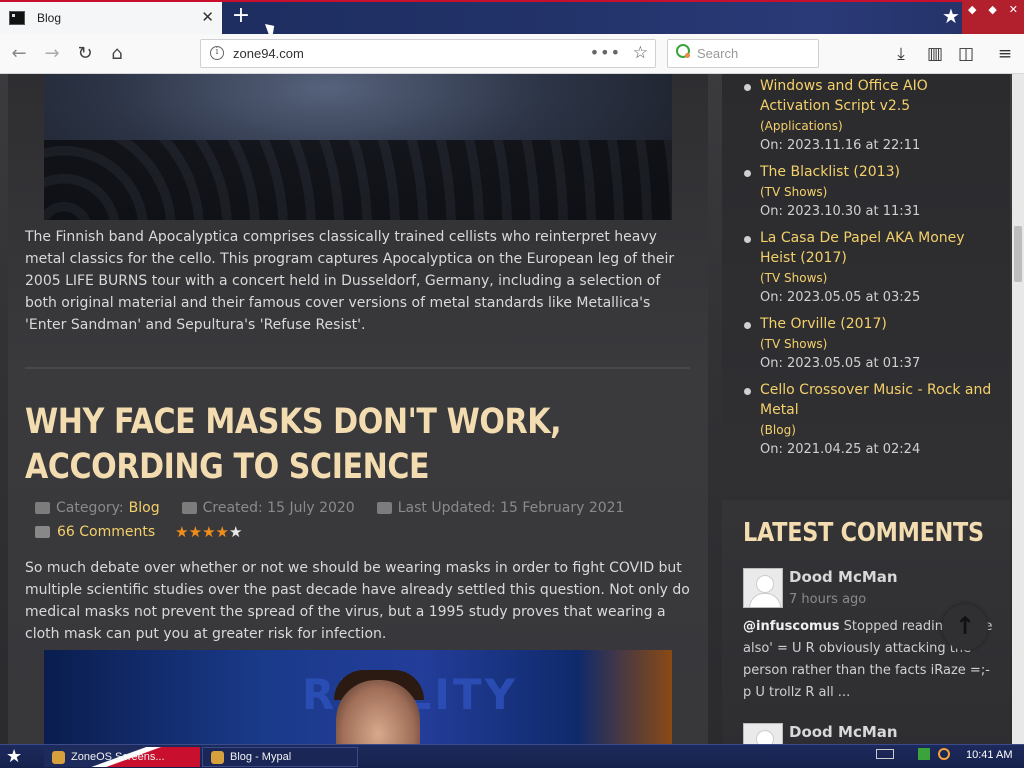 This screenshot has width=1024, height=768. I want to click on category-label: Category:, so click(90, 508).